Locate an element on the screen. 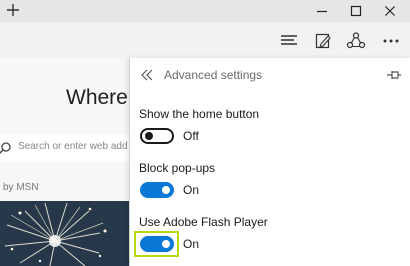  setting-label: Block pop-ups is located at coordinates (177, 168).